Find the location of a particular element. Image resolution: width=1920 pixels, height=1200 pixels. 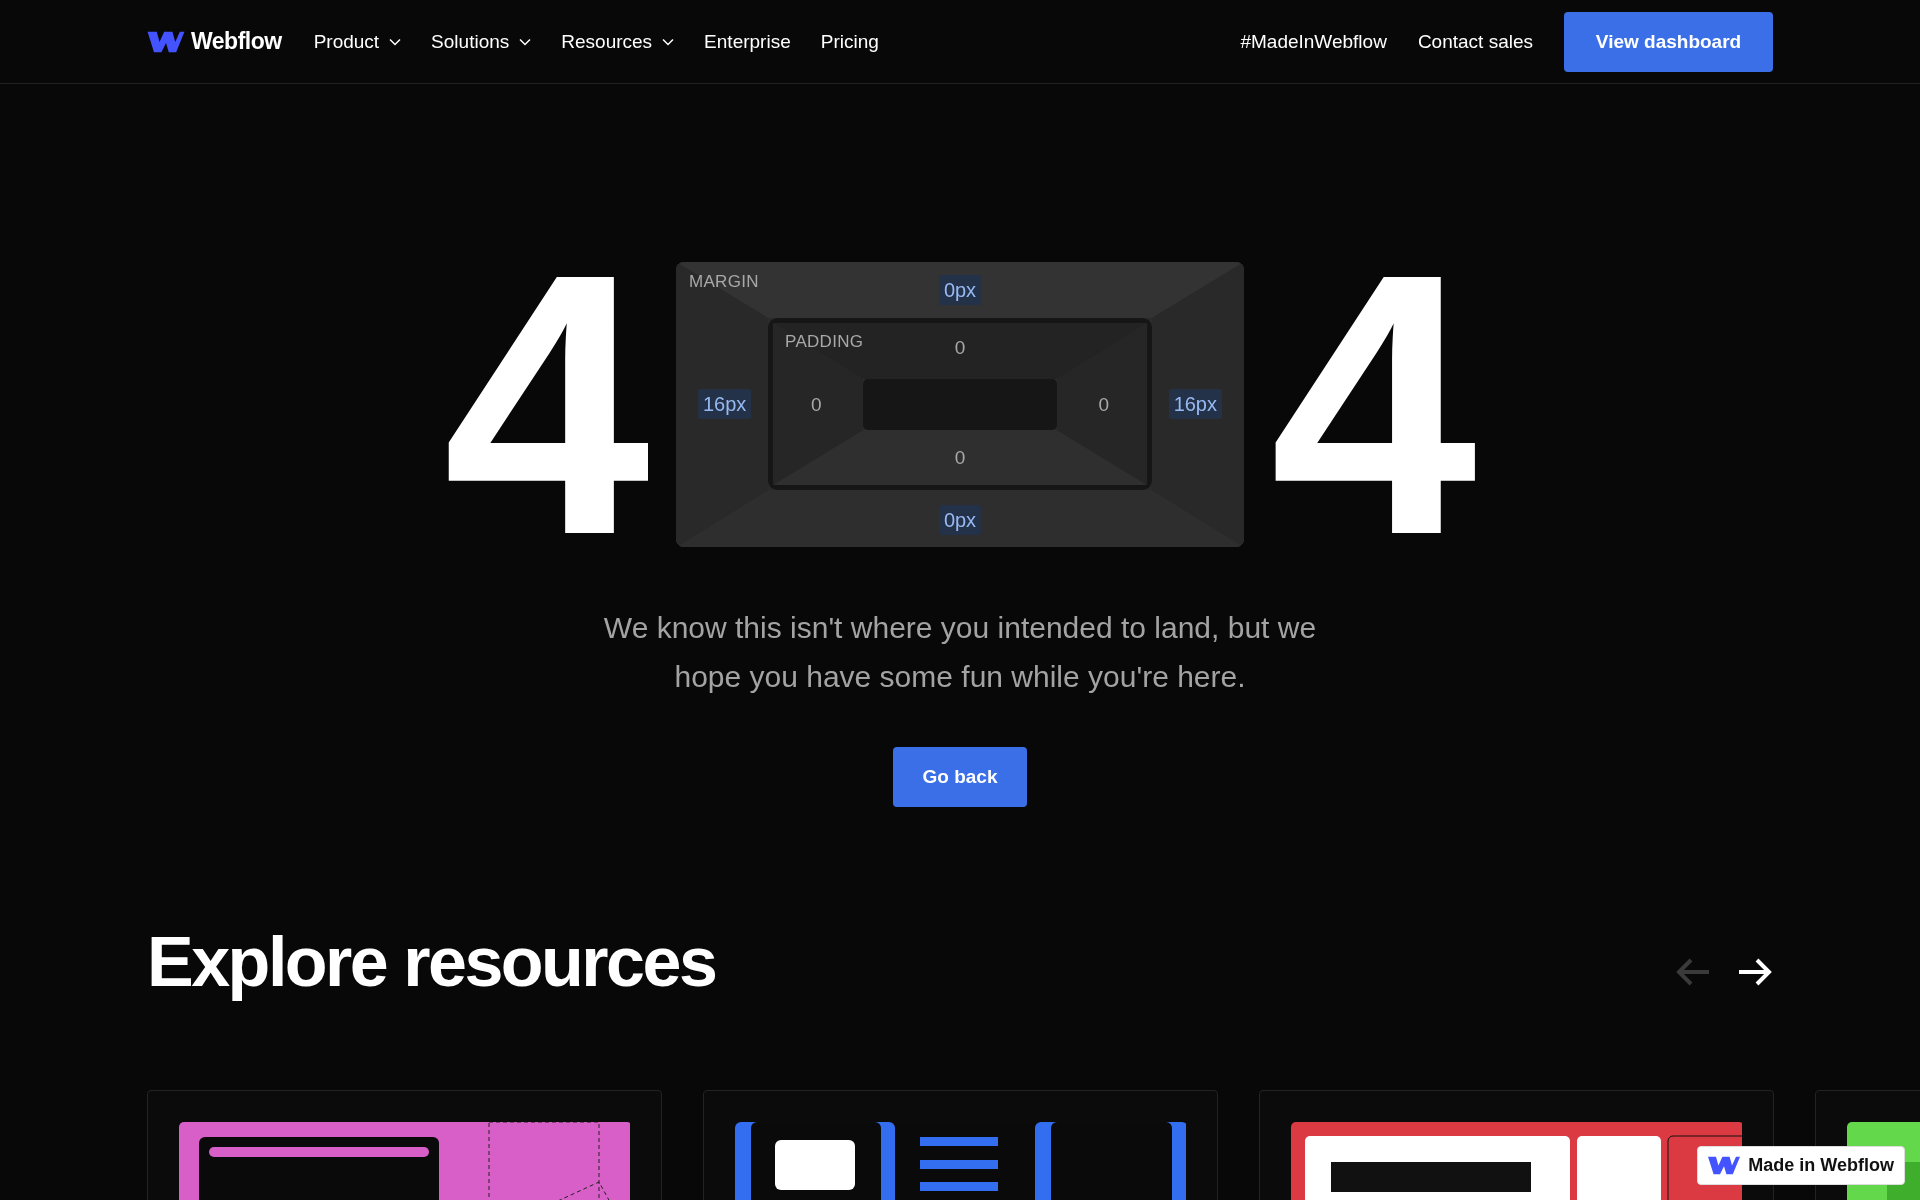

margin-label: MARGIN is located at coordinates (724, 281).